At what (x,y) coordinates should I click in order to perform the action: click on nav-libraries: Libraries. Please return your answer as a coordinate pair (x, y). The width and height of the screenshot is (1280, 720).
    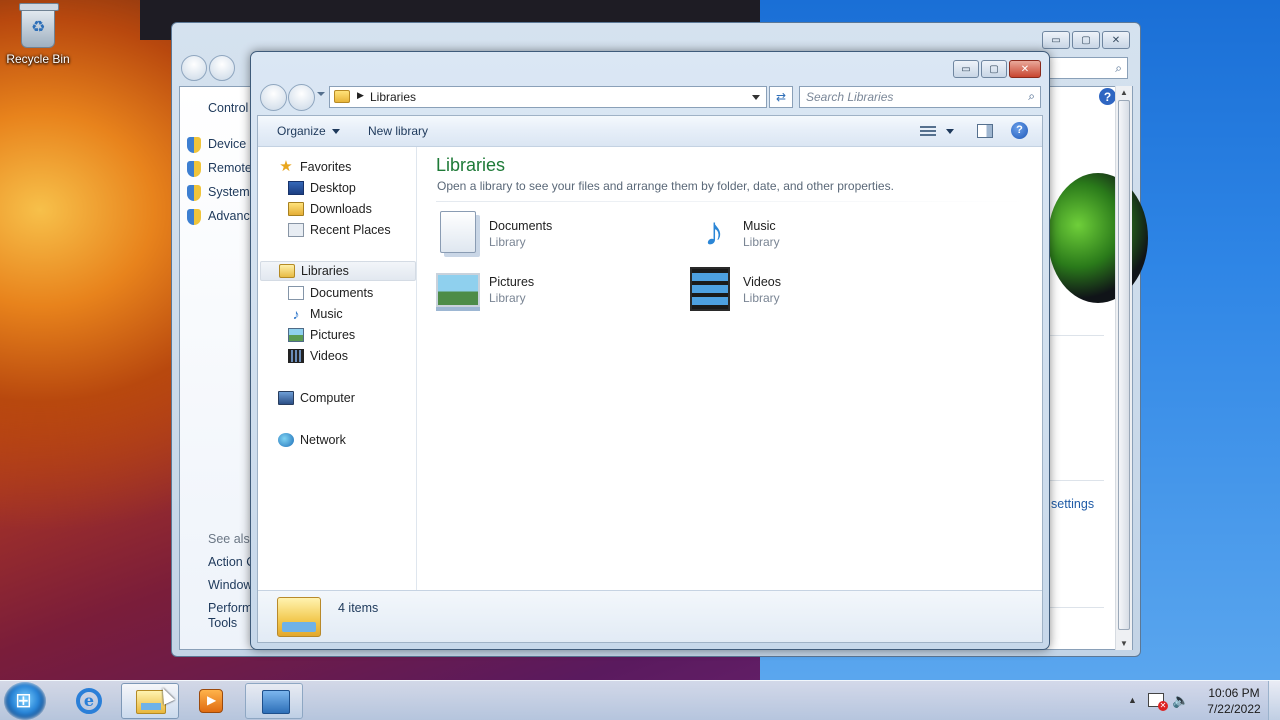
    Looking at the image, I should click on (338, 271).